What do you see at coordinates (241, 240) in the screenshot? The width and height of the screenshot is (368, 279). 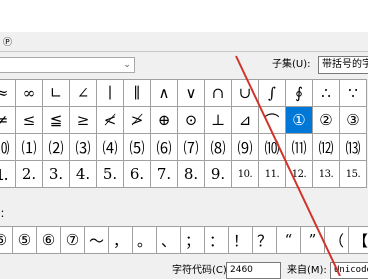 I see `recent-char-cell: ！` at bounding box center [241, 240].